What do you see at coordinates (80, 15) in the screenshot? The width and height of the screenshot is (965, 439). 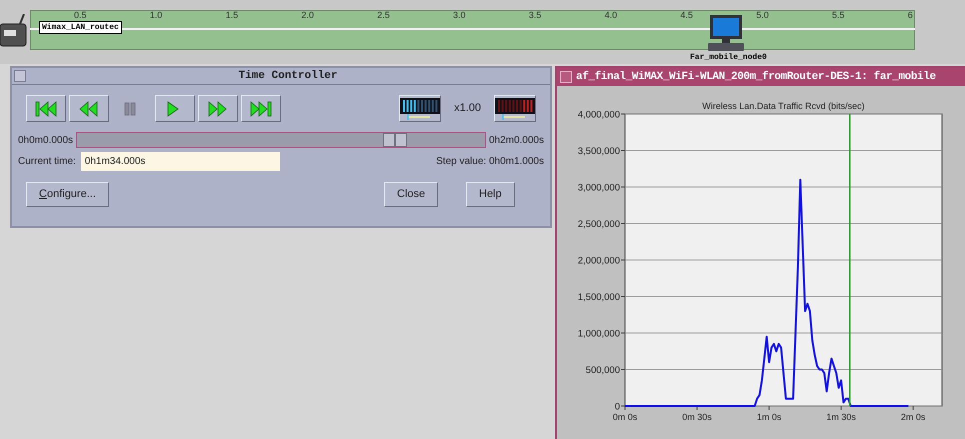 I see `timeline-tick-label: 0.5` at bounding box center [80, 15].